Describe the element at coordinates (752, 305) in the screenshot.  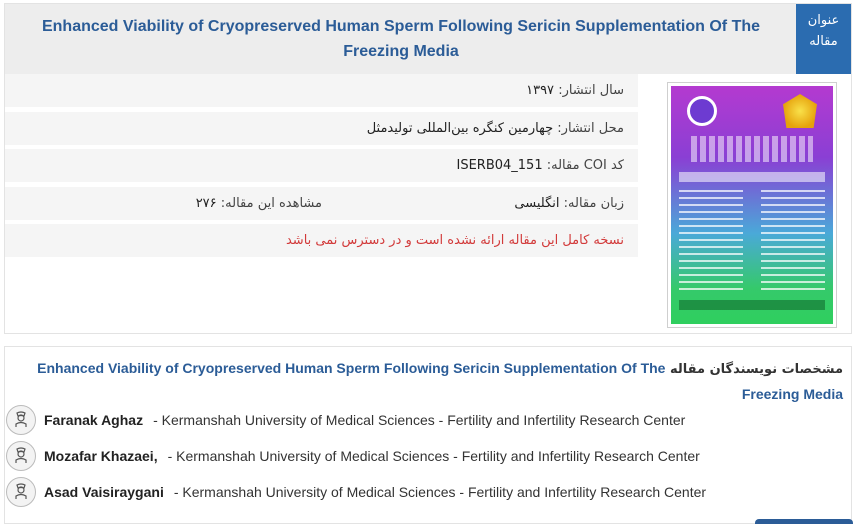
I see `cover-footer` at that location.